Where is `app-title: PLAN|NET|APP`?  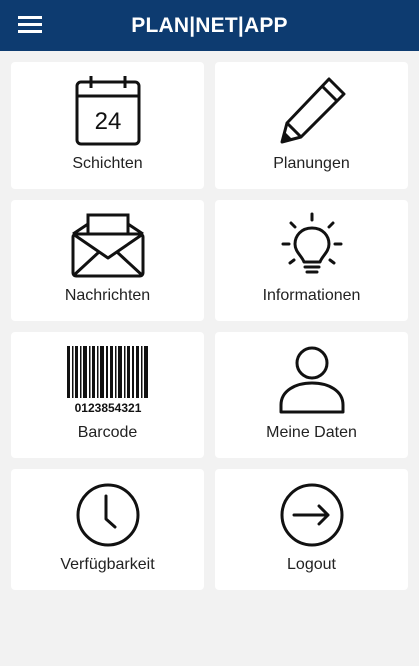
app-title: PLAN|NET|APP is located at coordinates (209, 25).